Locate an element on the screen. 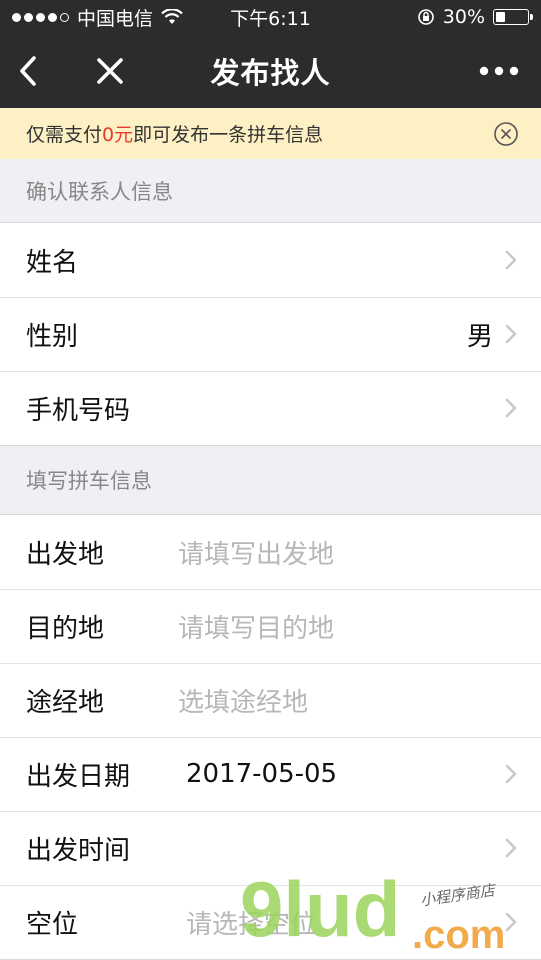 This screenshot has width=541, height=960. waypoint-row: 途经地 选填途经地 is located at coordinates (270, 700).